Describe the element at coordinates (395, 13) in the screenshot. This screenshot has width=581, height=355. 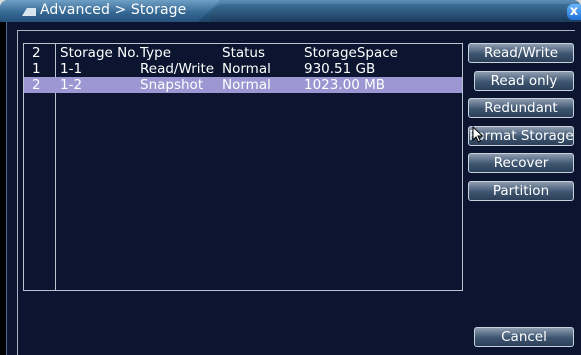
I see `title-bar-right` at that location.